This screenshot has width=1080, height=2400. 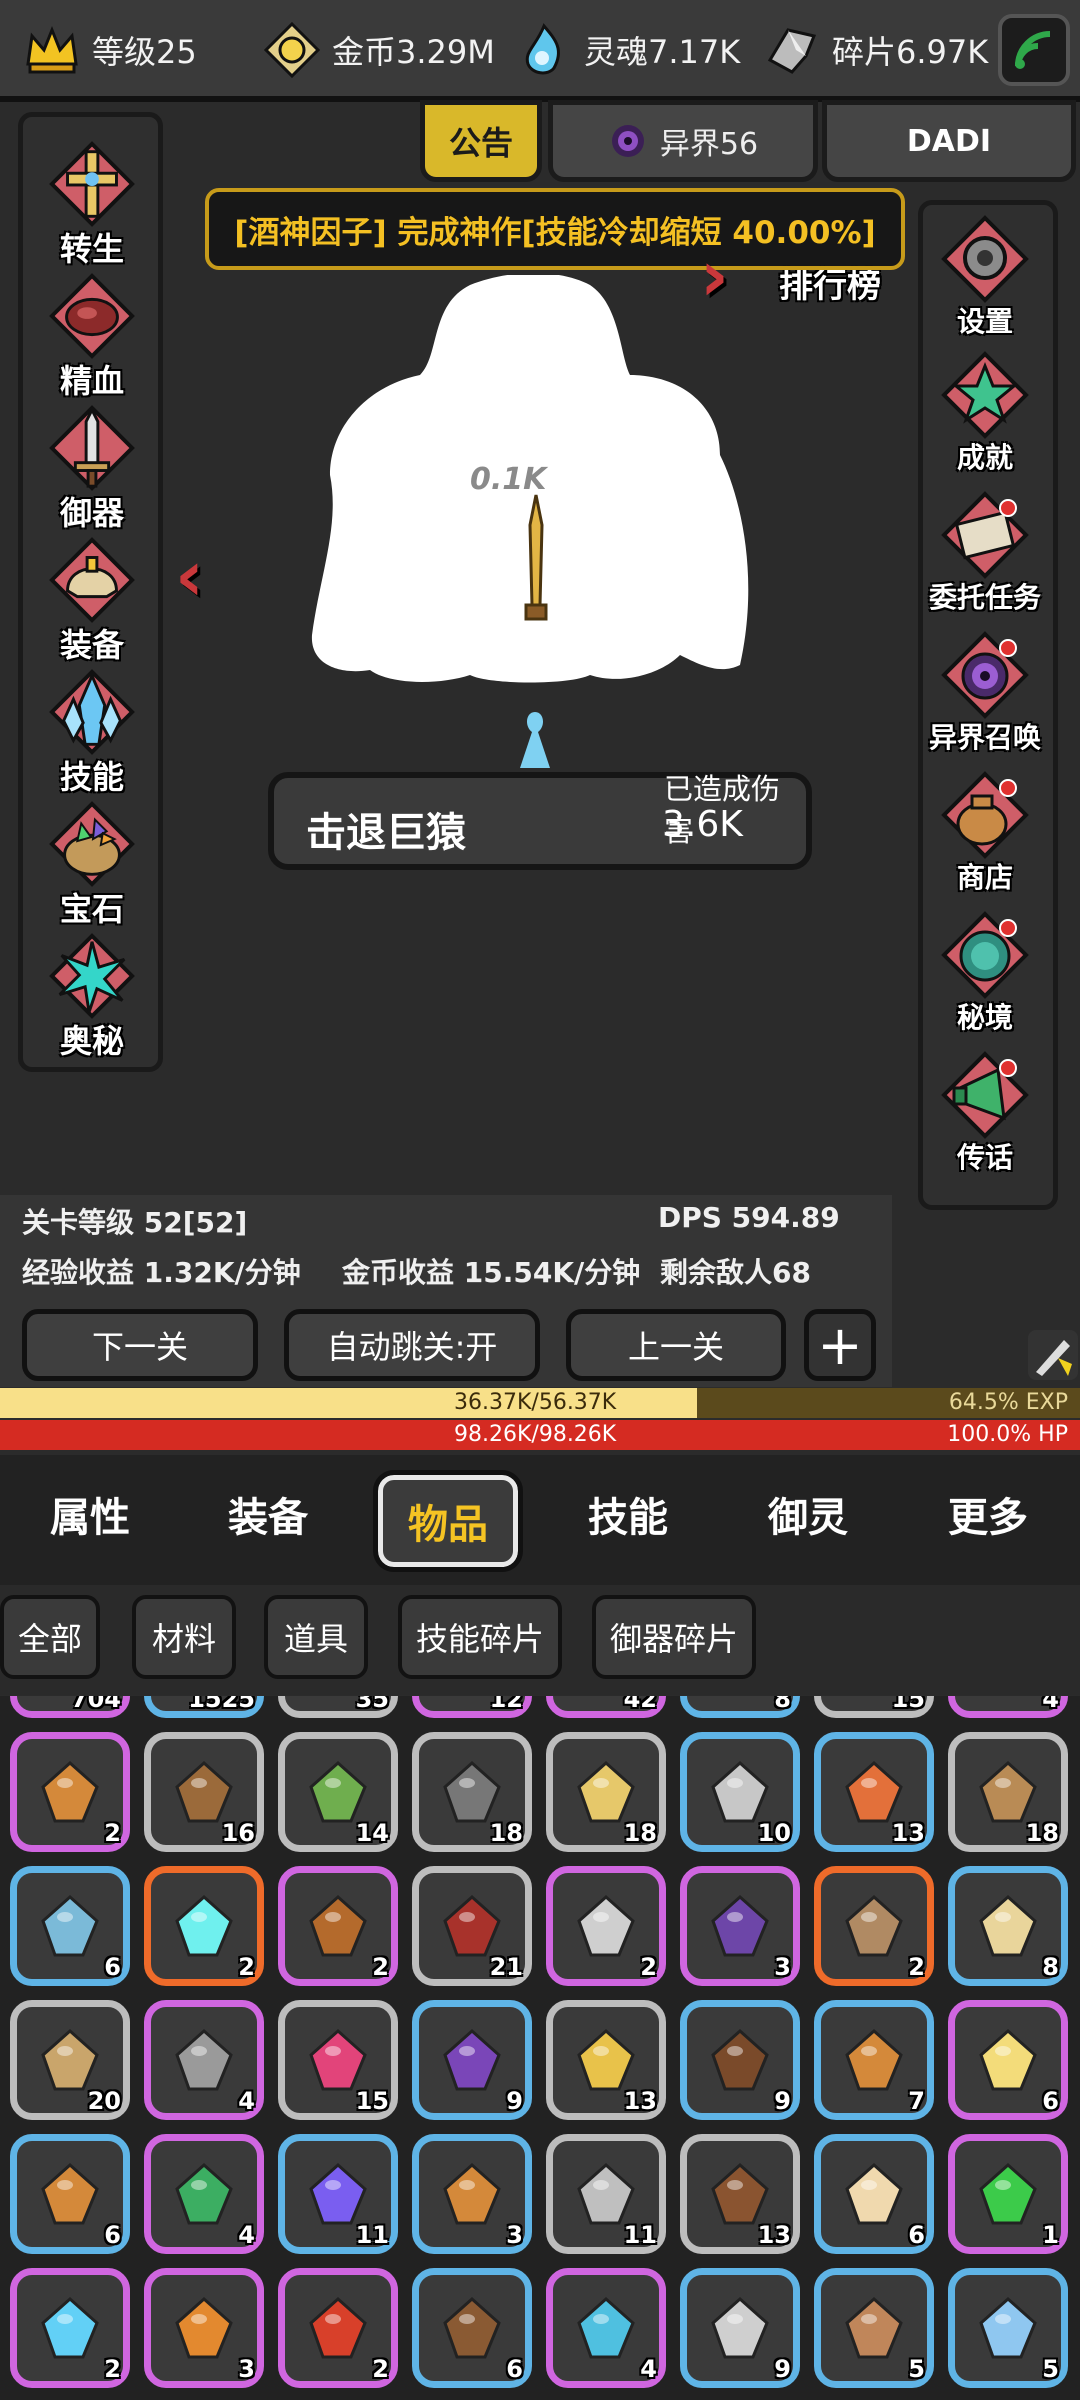 I want to click on item-count: 6, so click(x=112, y=2235).